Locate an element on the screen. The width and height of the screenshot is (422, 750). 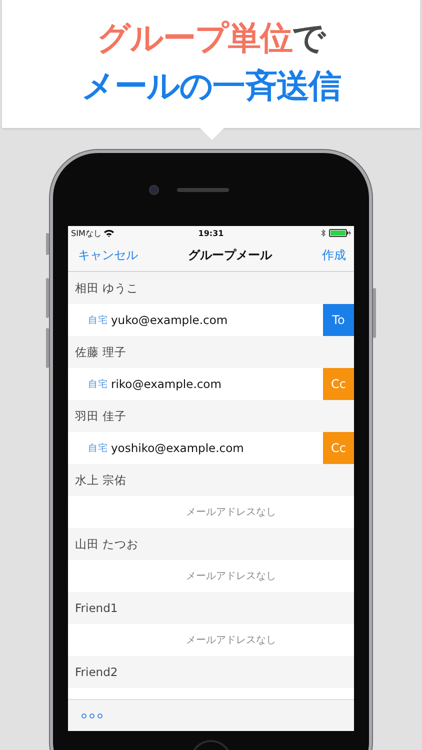
compose-button: 作成 is located at coordinates (334, 255).